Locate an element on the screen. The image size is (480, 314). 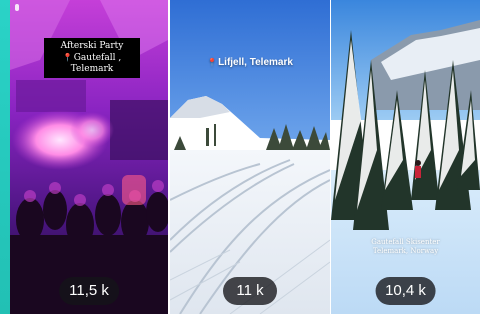
event-title: Afterski Party is located at coordinates (92, 46).